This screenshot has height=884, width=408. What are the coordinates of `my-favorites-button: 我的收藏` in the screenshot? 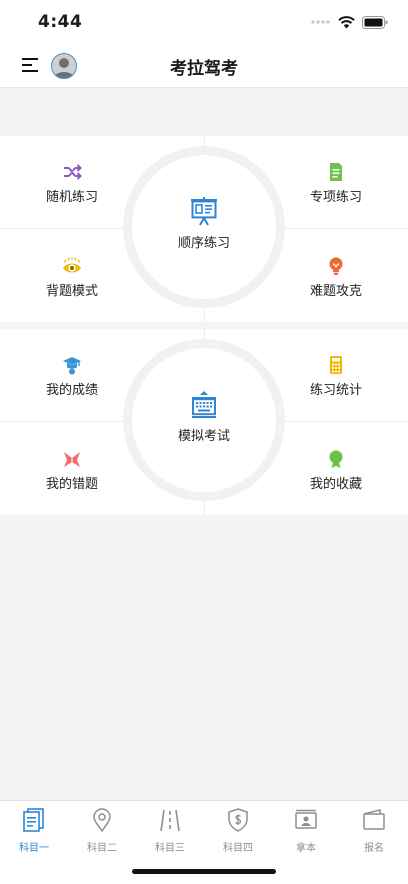 It's located at (336, 479).